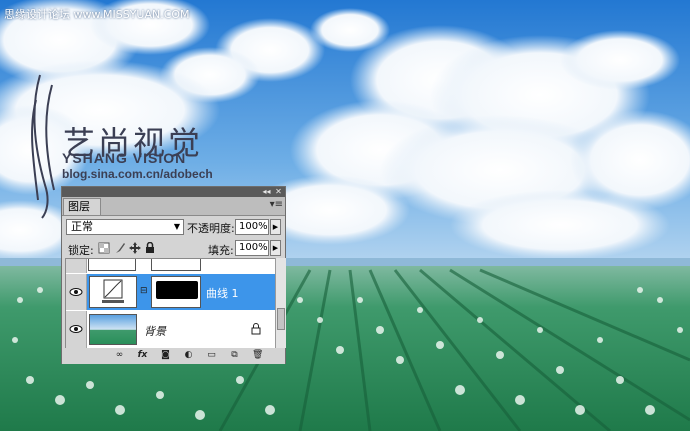  What do you see at coordinates (104, 248) in the screenshot?
I see `lock-transparent-icon` at bounding box center [104, 248].